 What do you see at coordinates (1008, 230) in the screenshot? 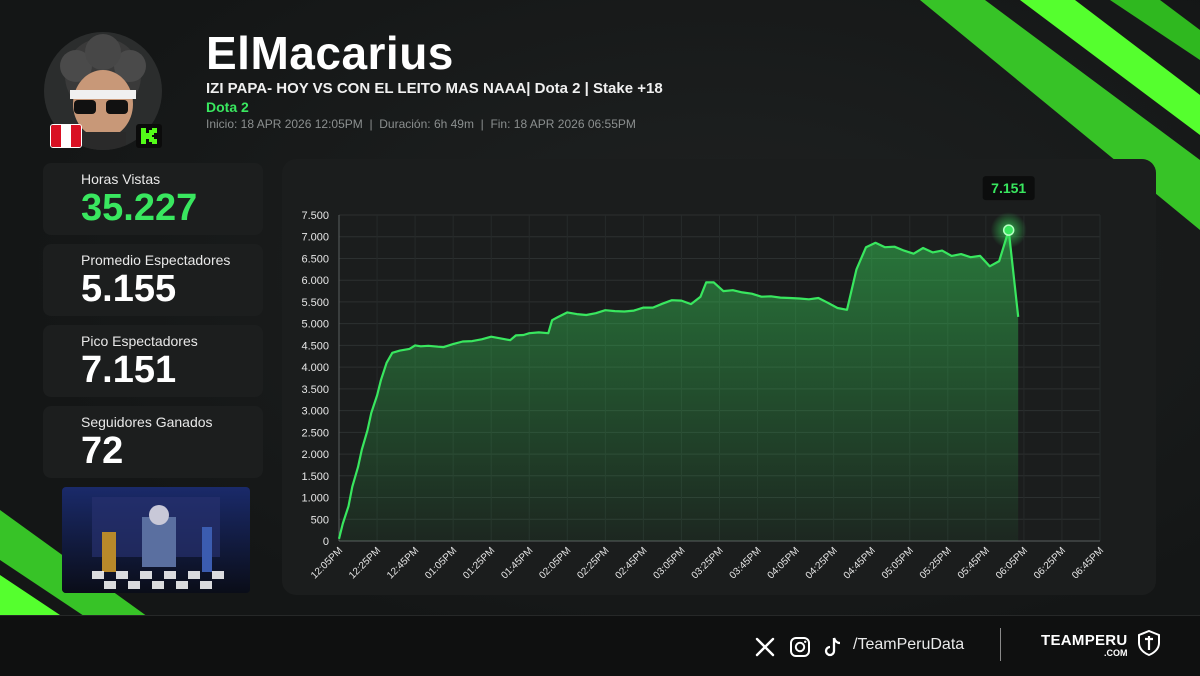
I see `peak-point` at bounding box center [1008, 230].